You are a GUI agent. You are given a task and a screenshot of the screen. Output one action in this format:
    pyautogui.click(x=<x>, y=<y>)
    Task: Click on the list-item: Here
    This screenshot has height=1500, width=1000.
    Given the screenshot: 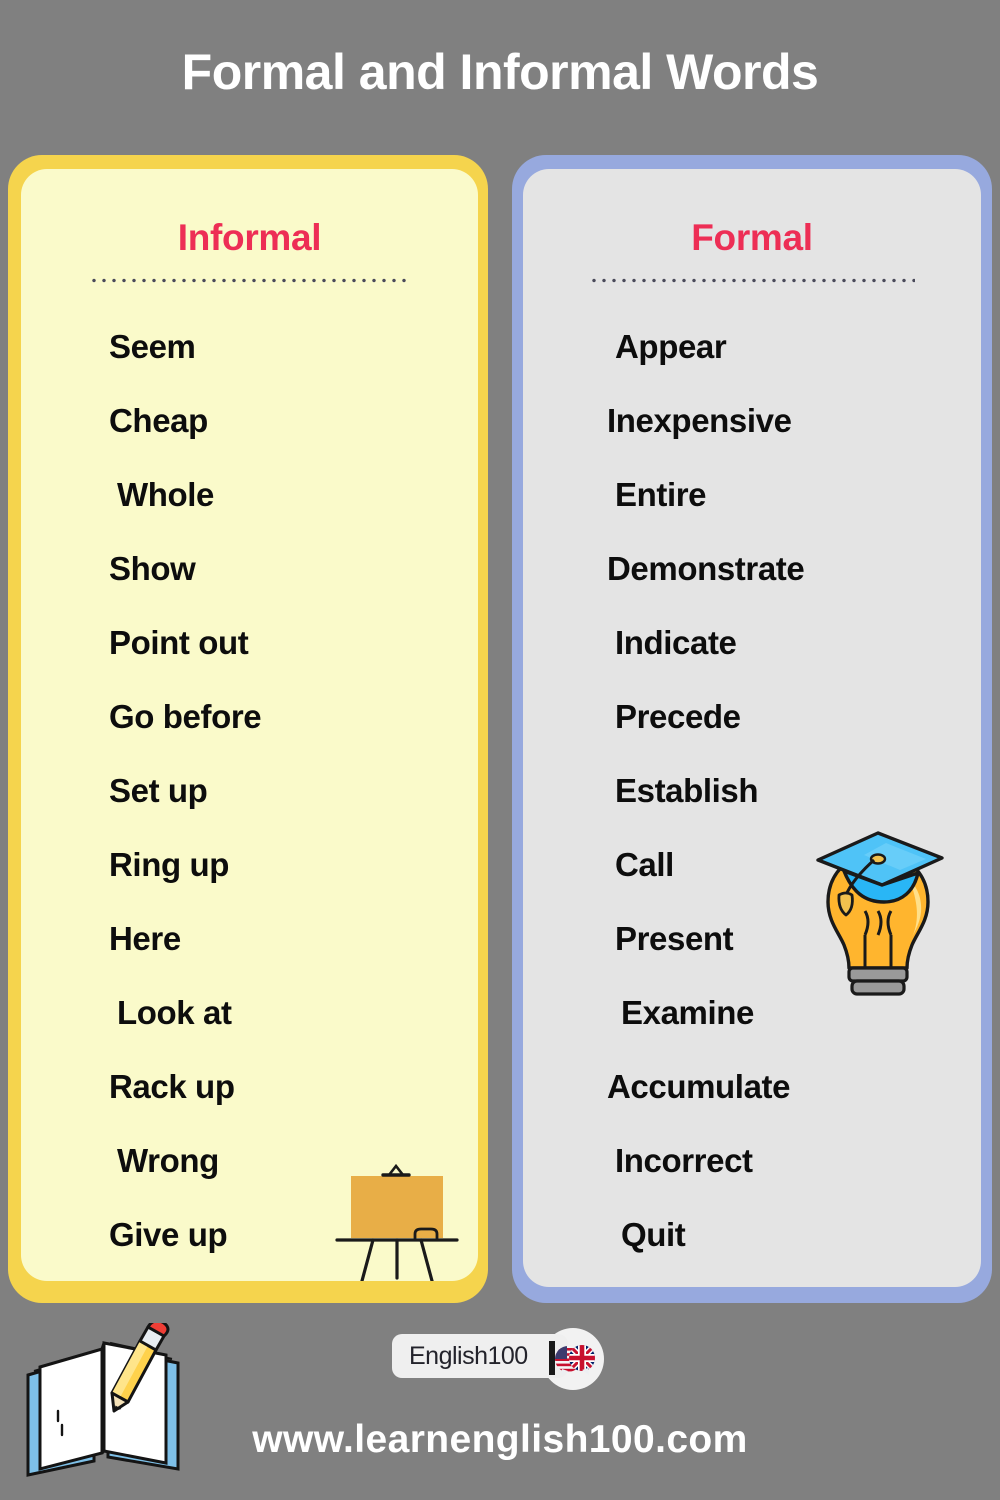 What is the action you would take?
    pyautogui.click(x=145, y=938)
    